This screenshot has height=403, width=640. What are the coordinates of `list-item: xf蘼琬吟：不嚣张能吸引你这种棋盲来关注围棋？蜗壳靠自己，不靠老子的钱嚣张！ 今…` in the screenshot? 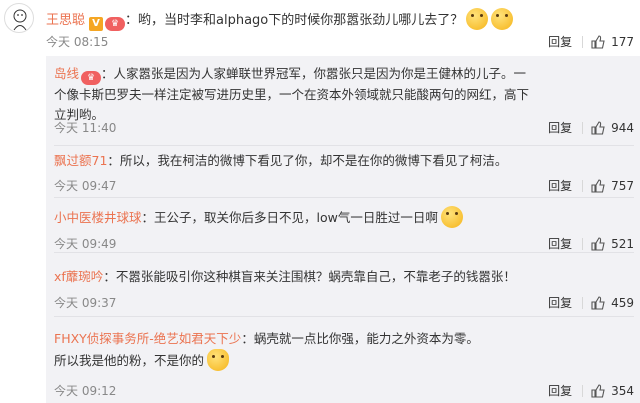 It's located at (343, 285).